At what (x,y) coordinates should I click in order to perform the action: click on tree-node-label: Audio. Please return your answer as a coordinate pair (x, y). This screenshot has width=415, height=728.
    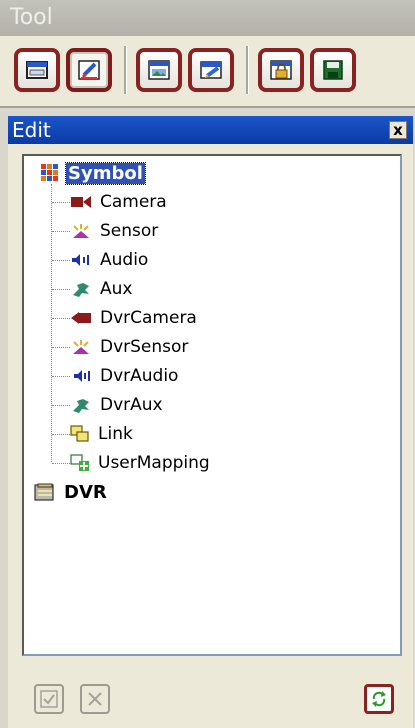
    Looking at the image, I should click on (124, 260).